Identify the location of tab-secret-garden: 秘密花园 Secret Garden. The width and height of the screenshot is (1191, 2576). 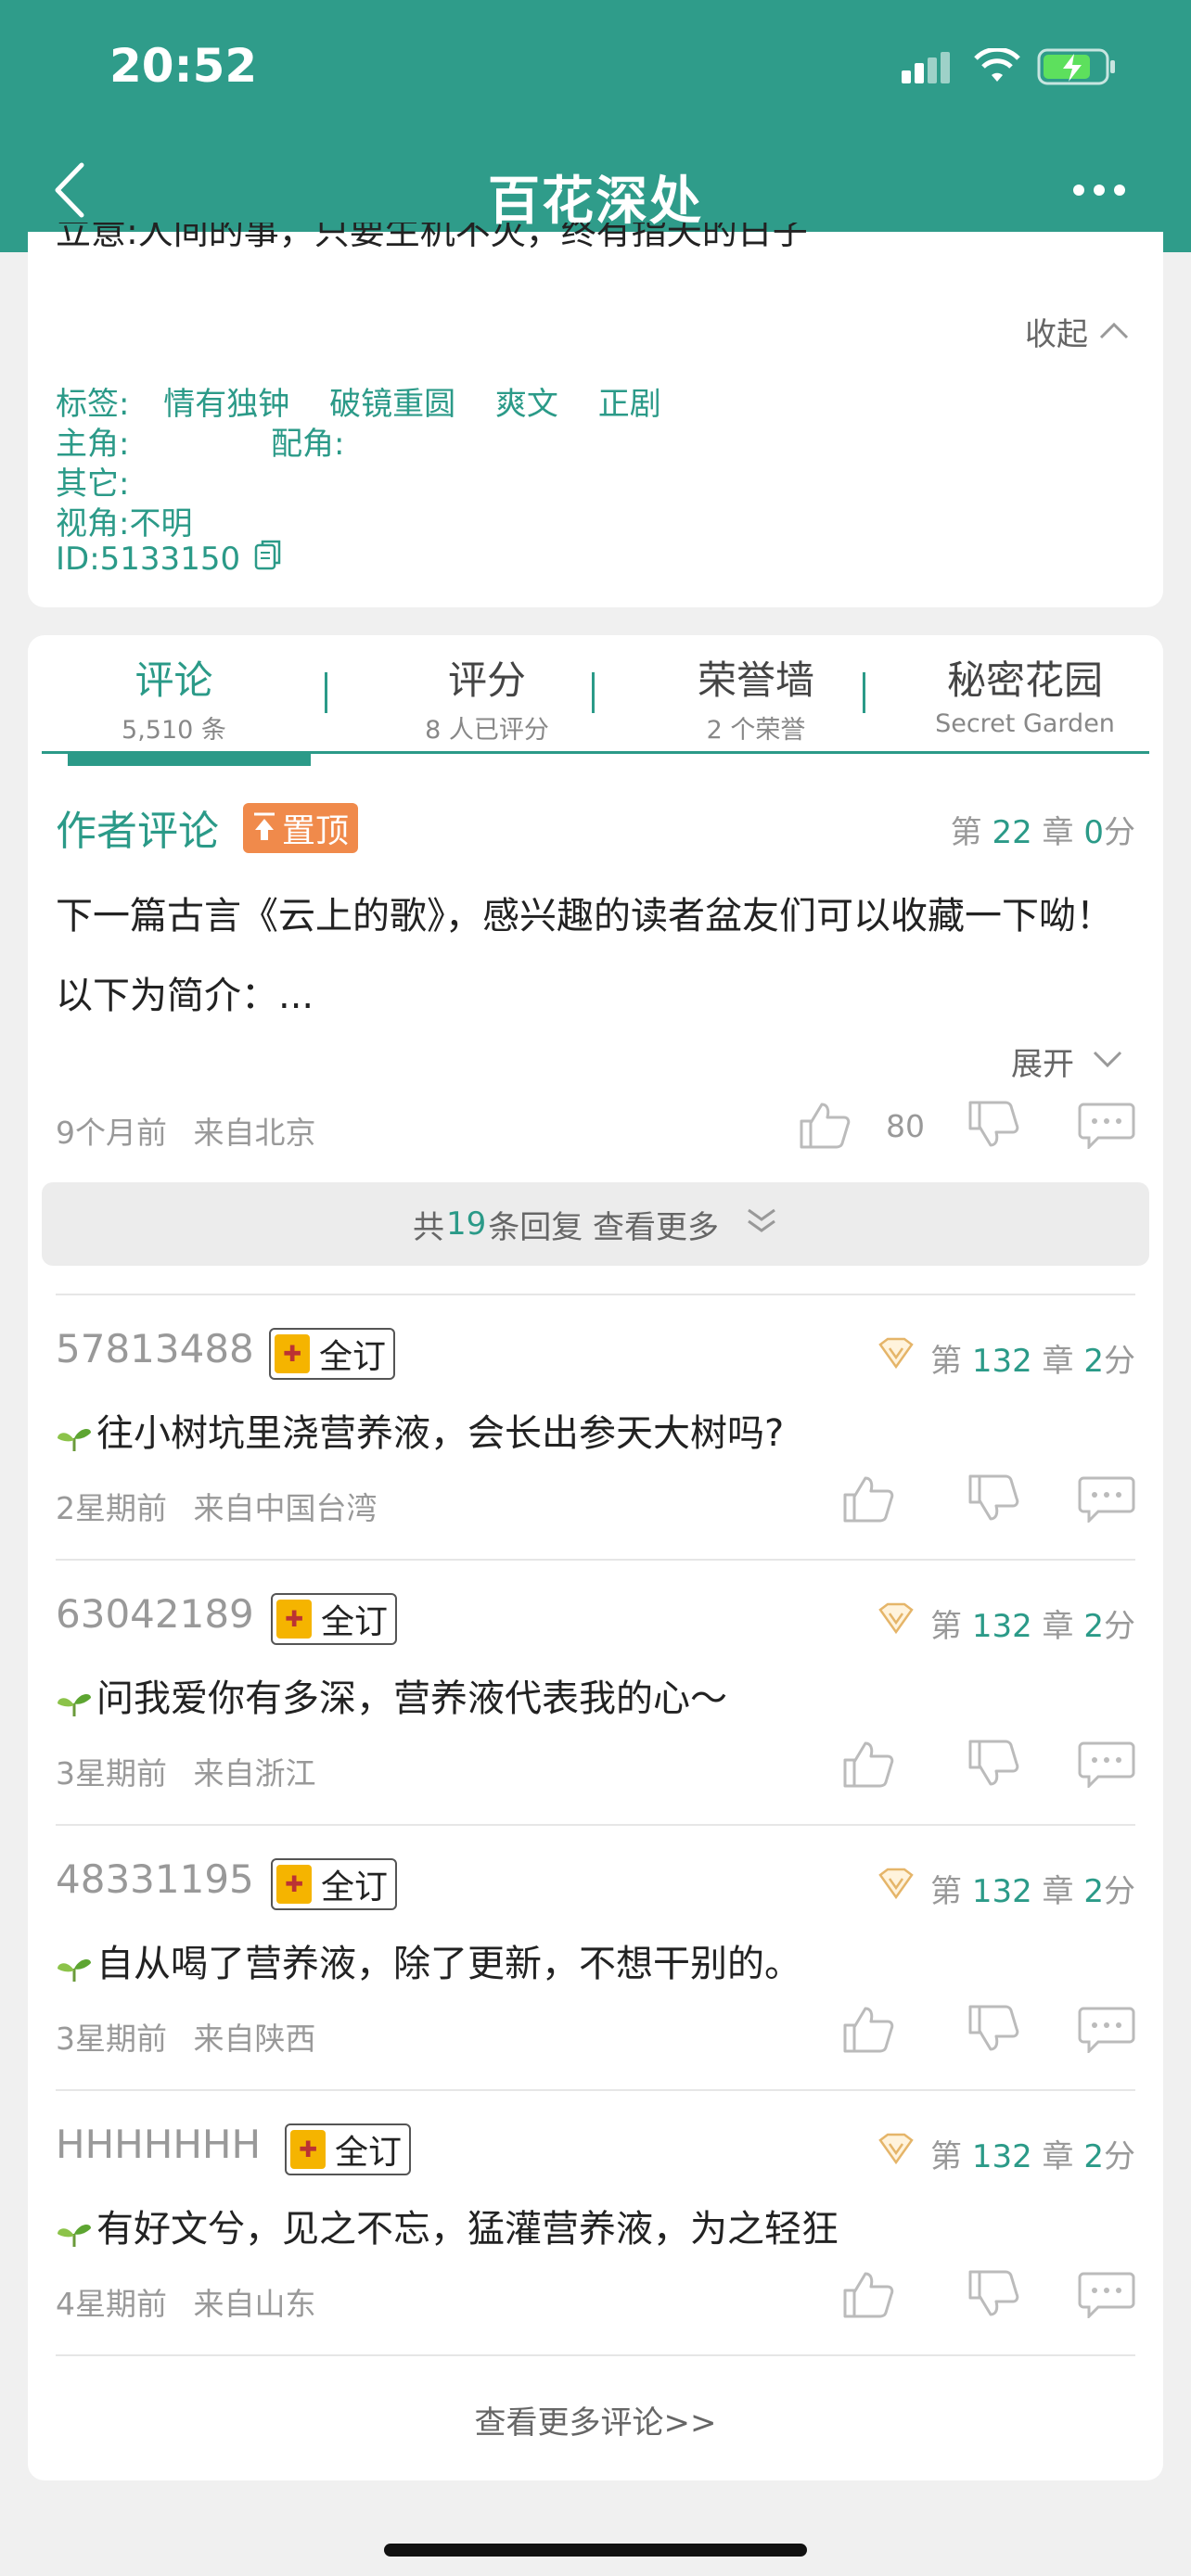
(1025, 693).